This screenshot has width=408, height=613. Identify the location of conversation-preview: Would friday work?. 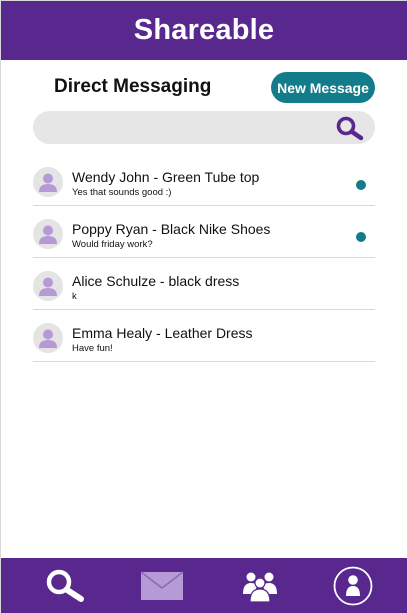
(112, 244).